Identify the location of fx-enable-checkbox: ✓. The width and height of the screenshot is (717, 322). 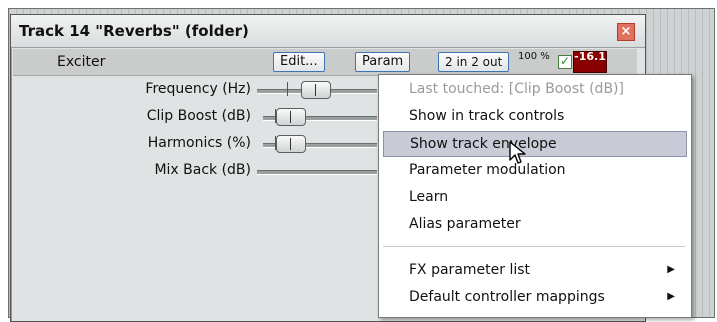
(565, 62).